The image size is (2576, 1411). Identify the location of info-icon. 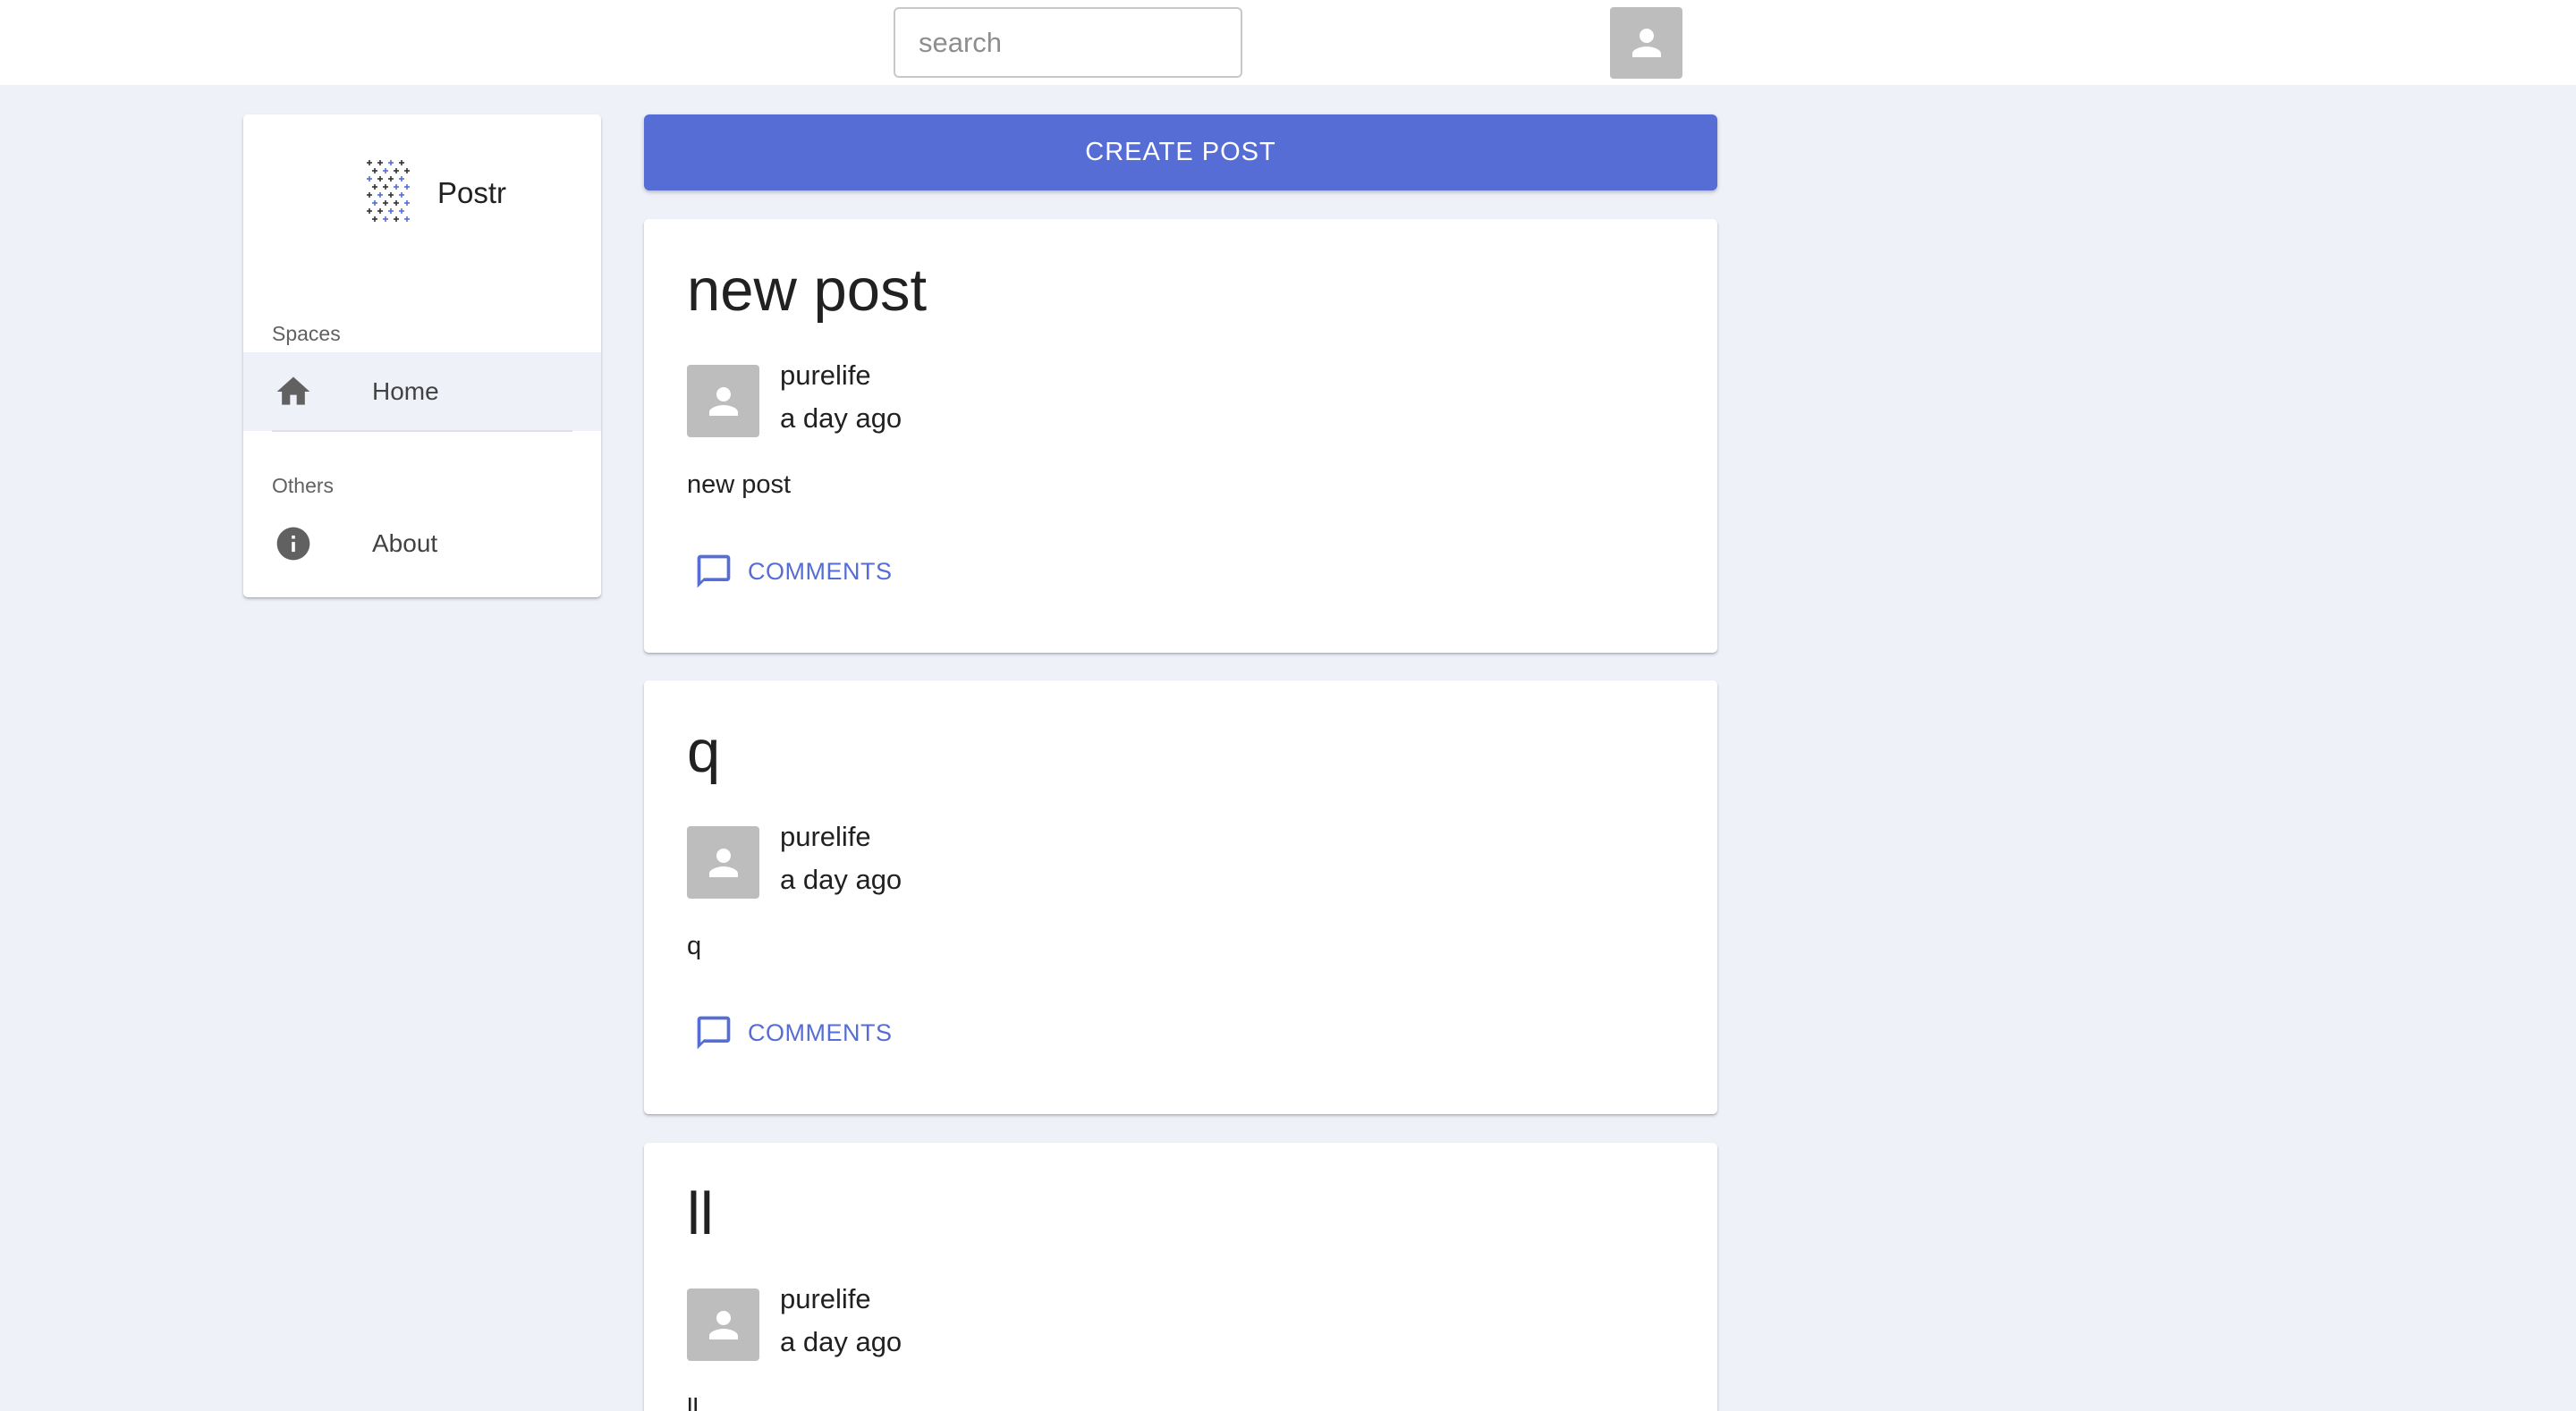
(293, 544).